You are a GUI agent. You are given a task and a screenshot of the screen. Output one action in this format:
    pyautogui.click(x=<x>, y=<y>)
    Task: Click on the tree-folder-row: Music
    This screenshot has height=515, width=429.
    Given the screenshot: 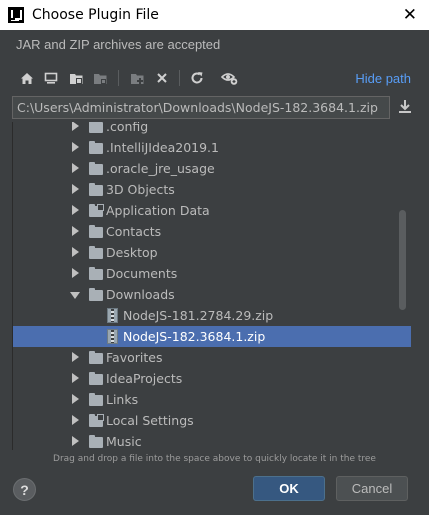 What is the action you would take?
    pyautogui.click(x=212, y=440)
    